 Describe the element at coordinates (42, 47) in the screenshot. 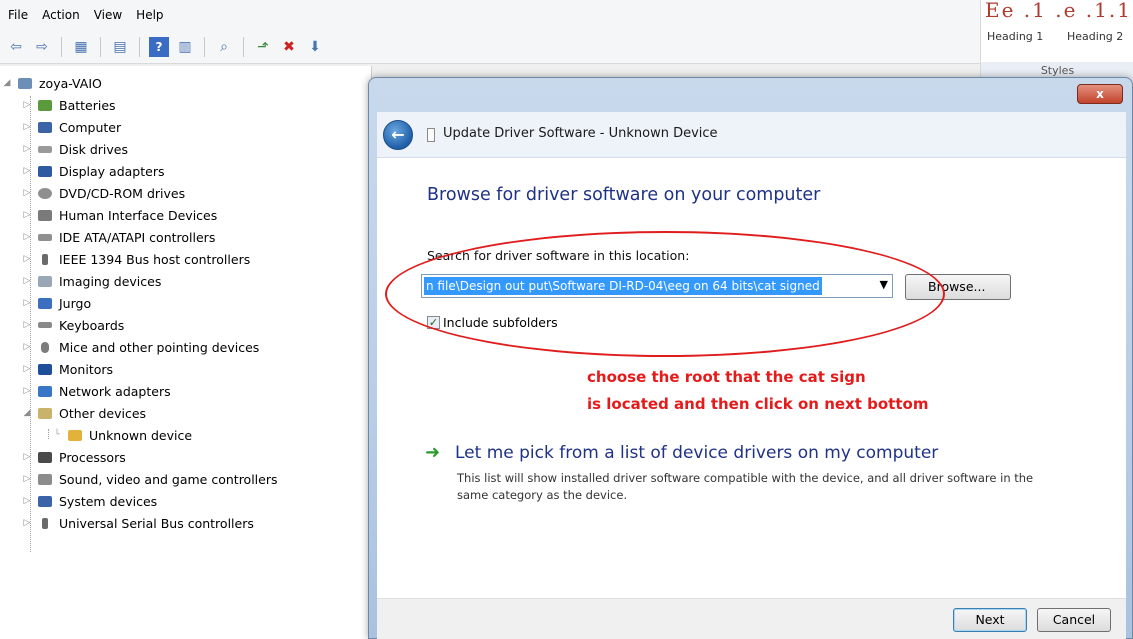

I see `forward-icon: ⇨` at that location.